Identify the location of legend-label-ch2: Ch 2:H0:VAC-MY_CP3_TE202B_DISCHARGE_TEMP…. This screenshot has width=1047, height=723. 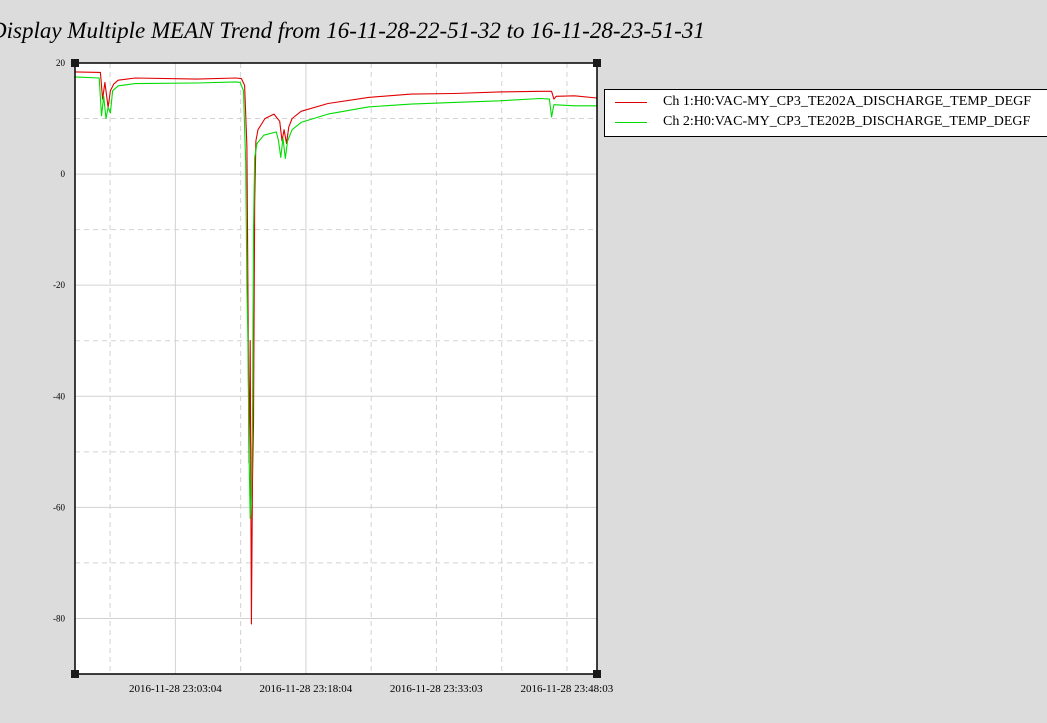
(847, 121).